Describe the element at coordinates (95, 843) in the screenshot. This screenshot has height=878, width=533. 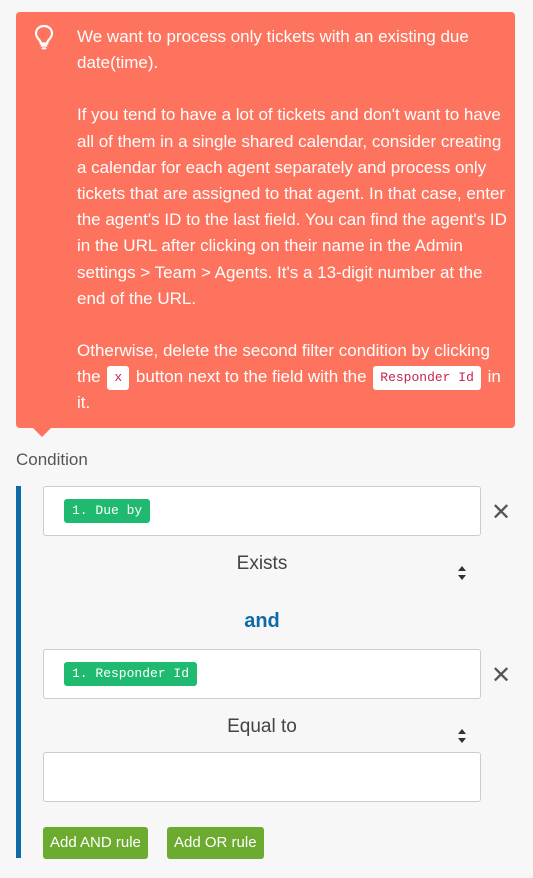
I see `add-and-rule-button: Add AND rule` at that location.